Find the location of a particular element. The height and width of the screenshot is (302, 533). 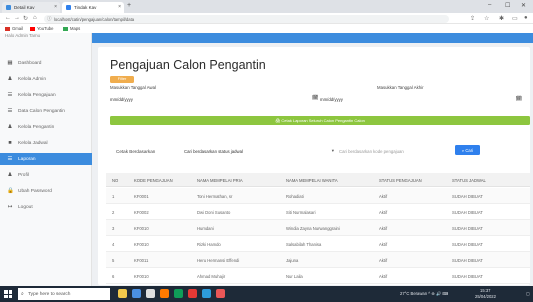

column-header: KODE PENGAJUAN is located at coordinates (153, 180).